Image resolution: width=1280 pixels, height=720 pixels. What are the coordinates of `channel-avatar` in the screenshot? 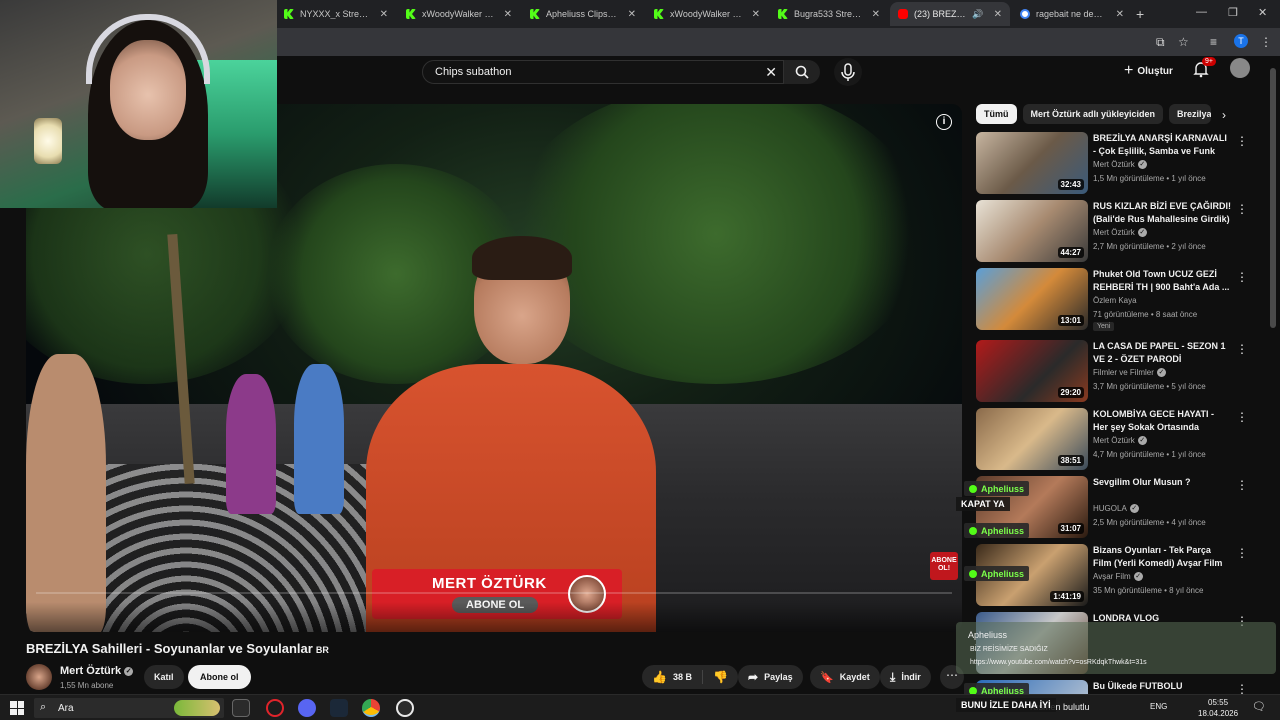 It's located at (39, 677).